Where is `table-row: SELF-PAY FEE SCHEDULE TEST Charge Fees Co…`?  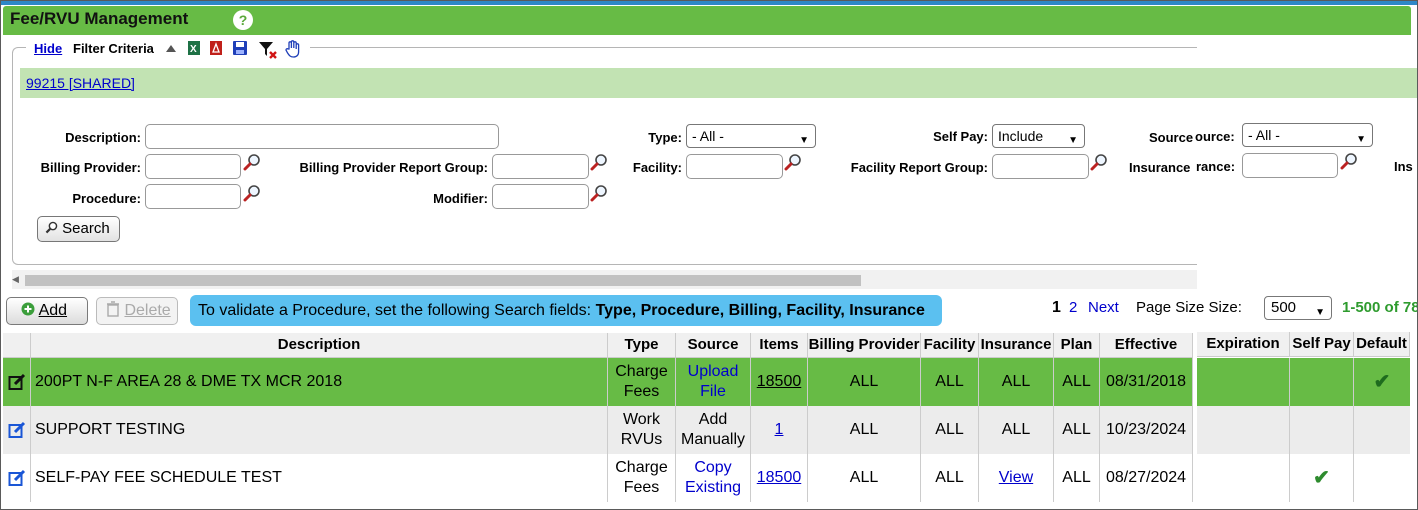 table-row: SELF-PAY FEE SCHEDULE TEST Charge Fees Co… is located at coordinates (598, 478).